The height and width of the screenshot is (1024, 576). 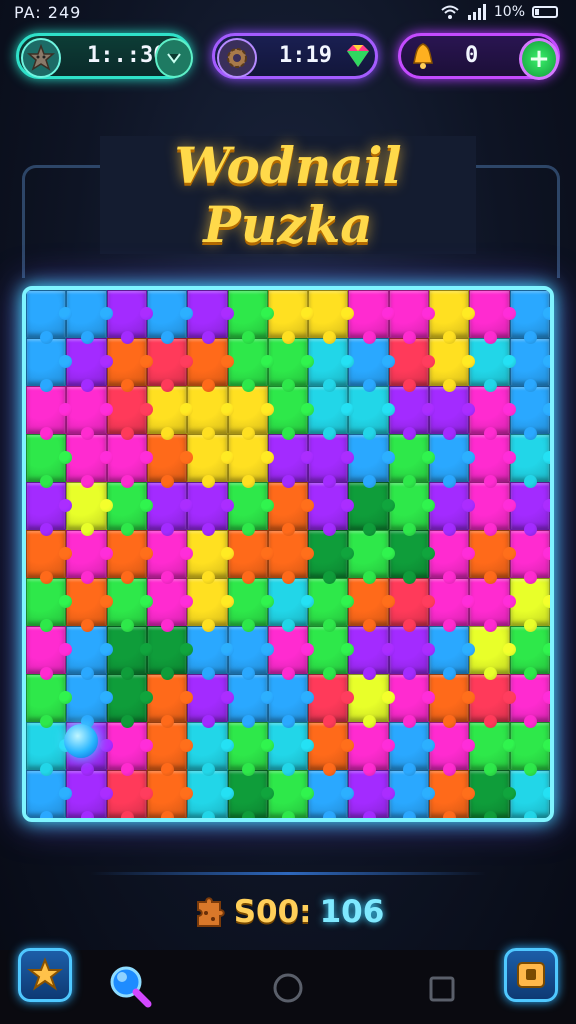 What do you see at coordinates (81, 741) in the screenshot?
I see `blue-orb-icon` at bounding box center [81, 741].